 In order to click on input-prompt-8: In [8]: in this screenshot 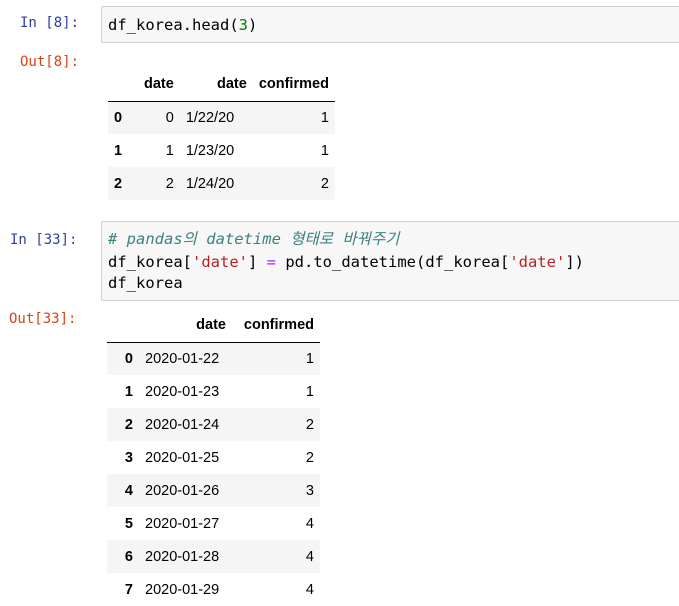, I will do `click(50, 23)`.